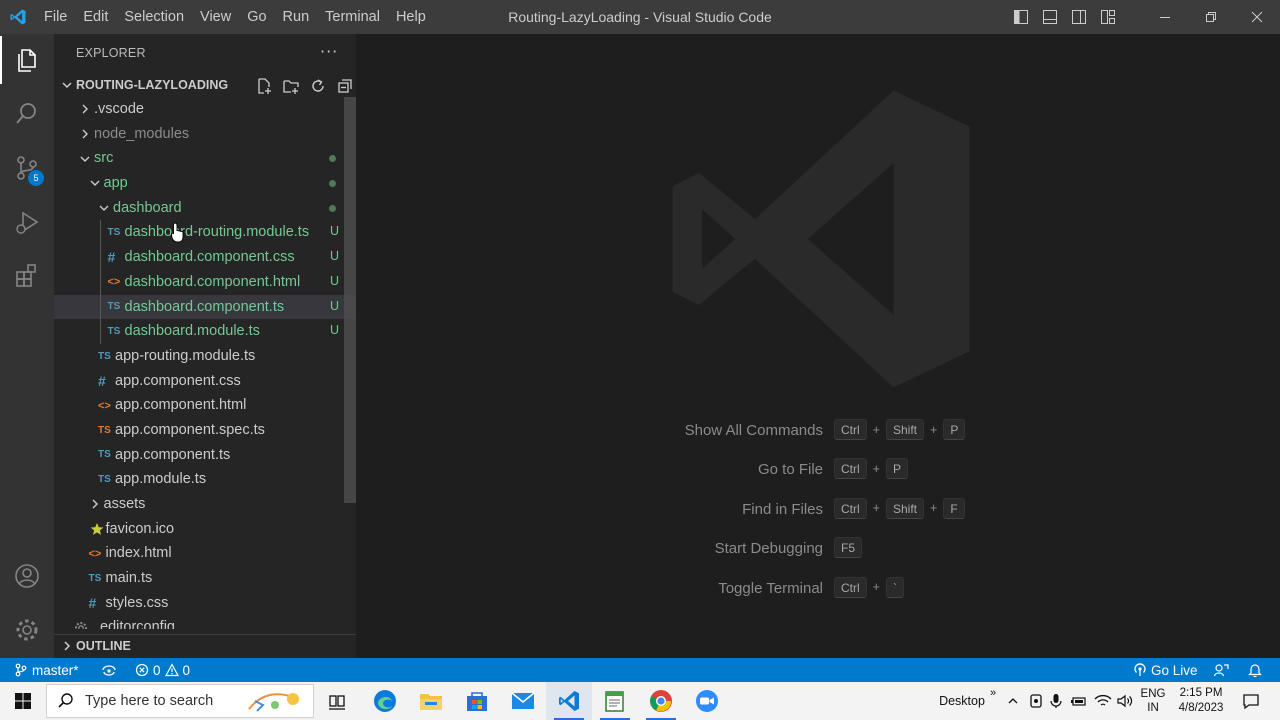 This screenshot has width=1280, height=720. I want to click on close-icon, so click(1257, 17).